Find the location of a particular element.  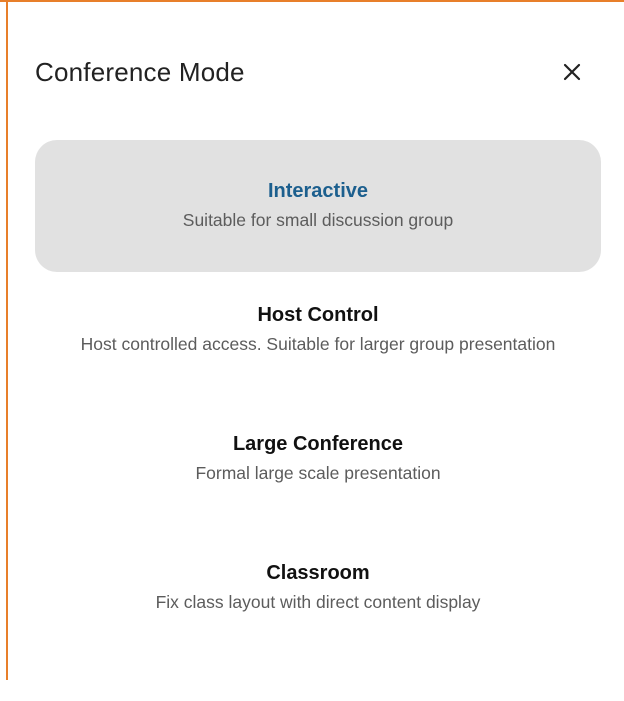

mode-name: Classroom is located at coordinates (318, 573).